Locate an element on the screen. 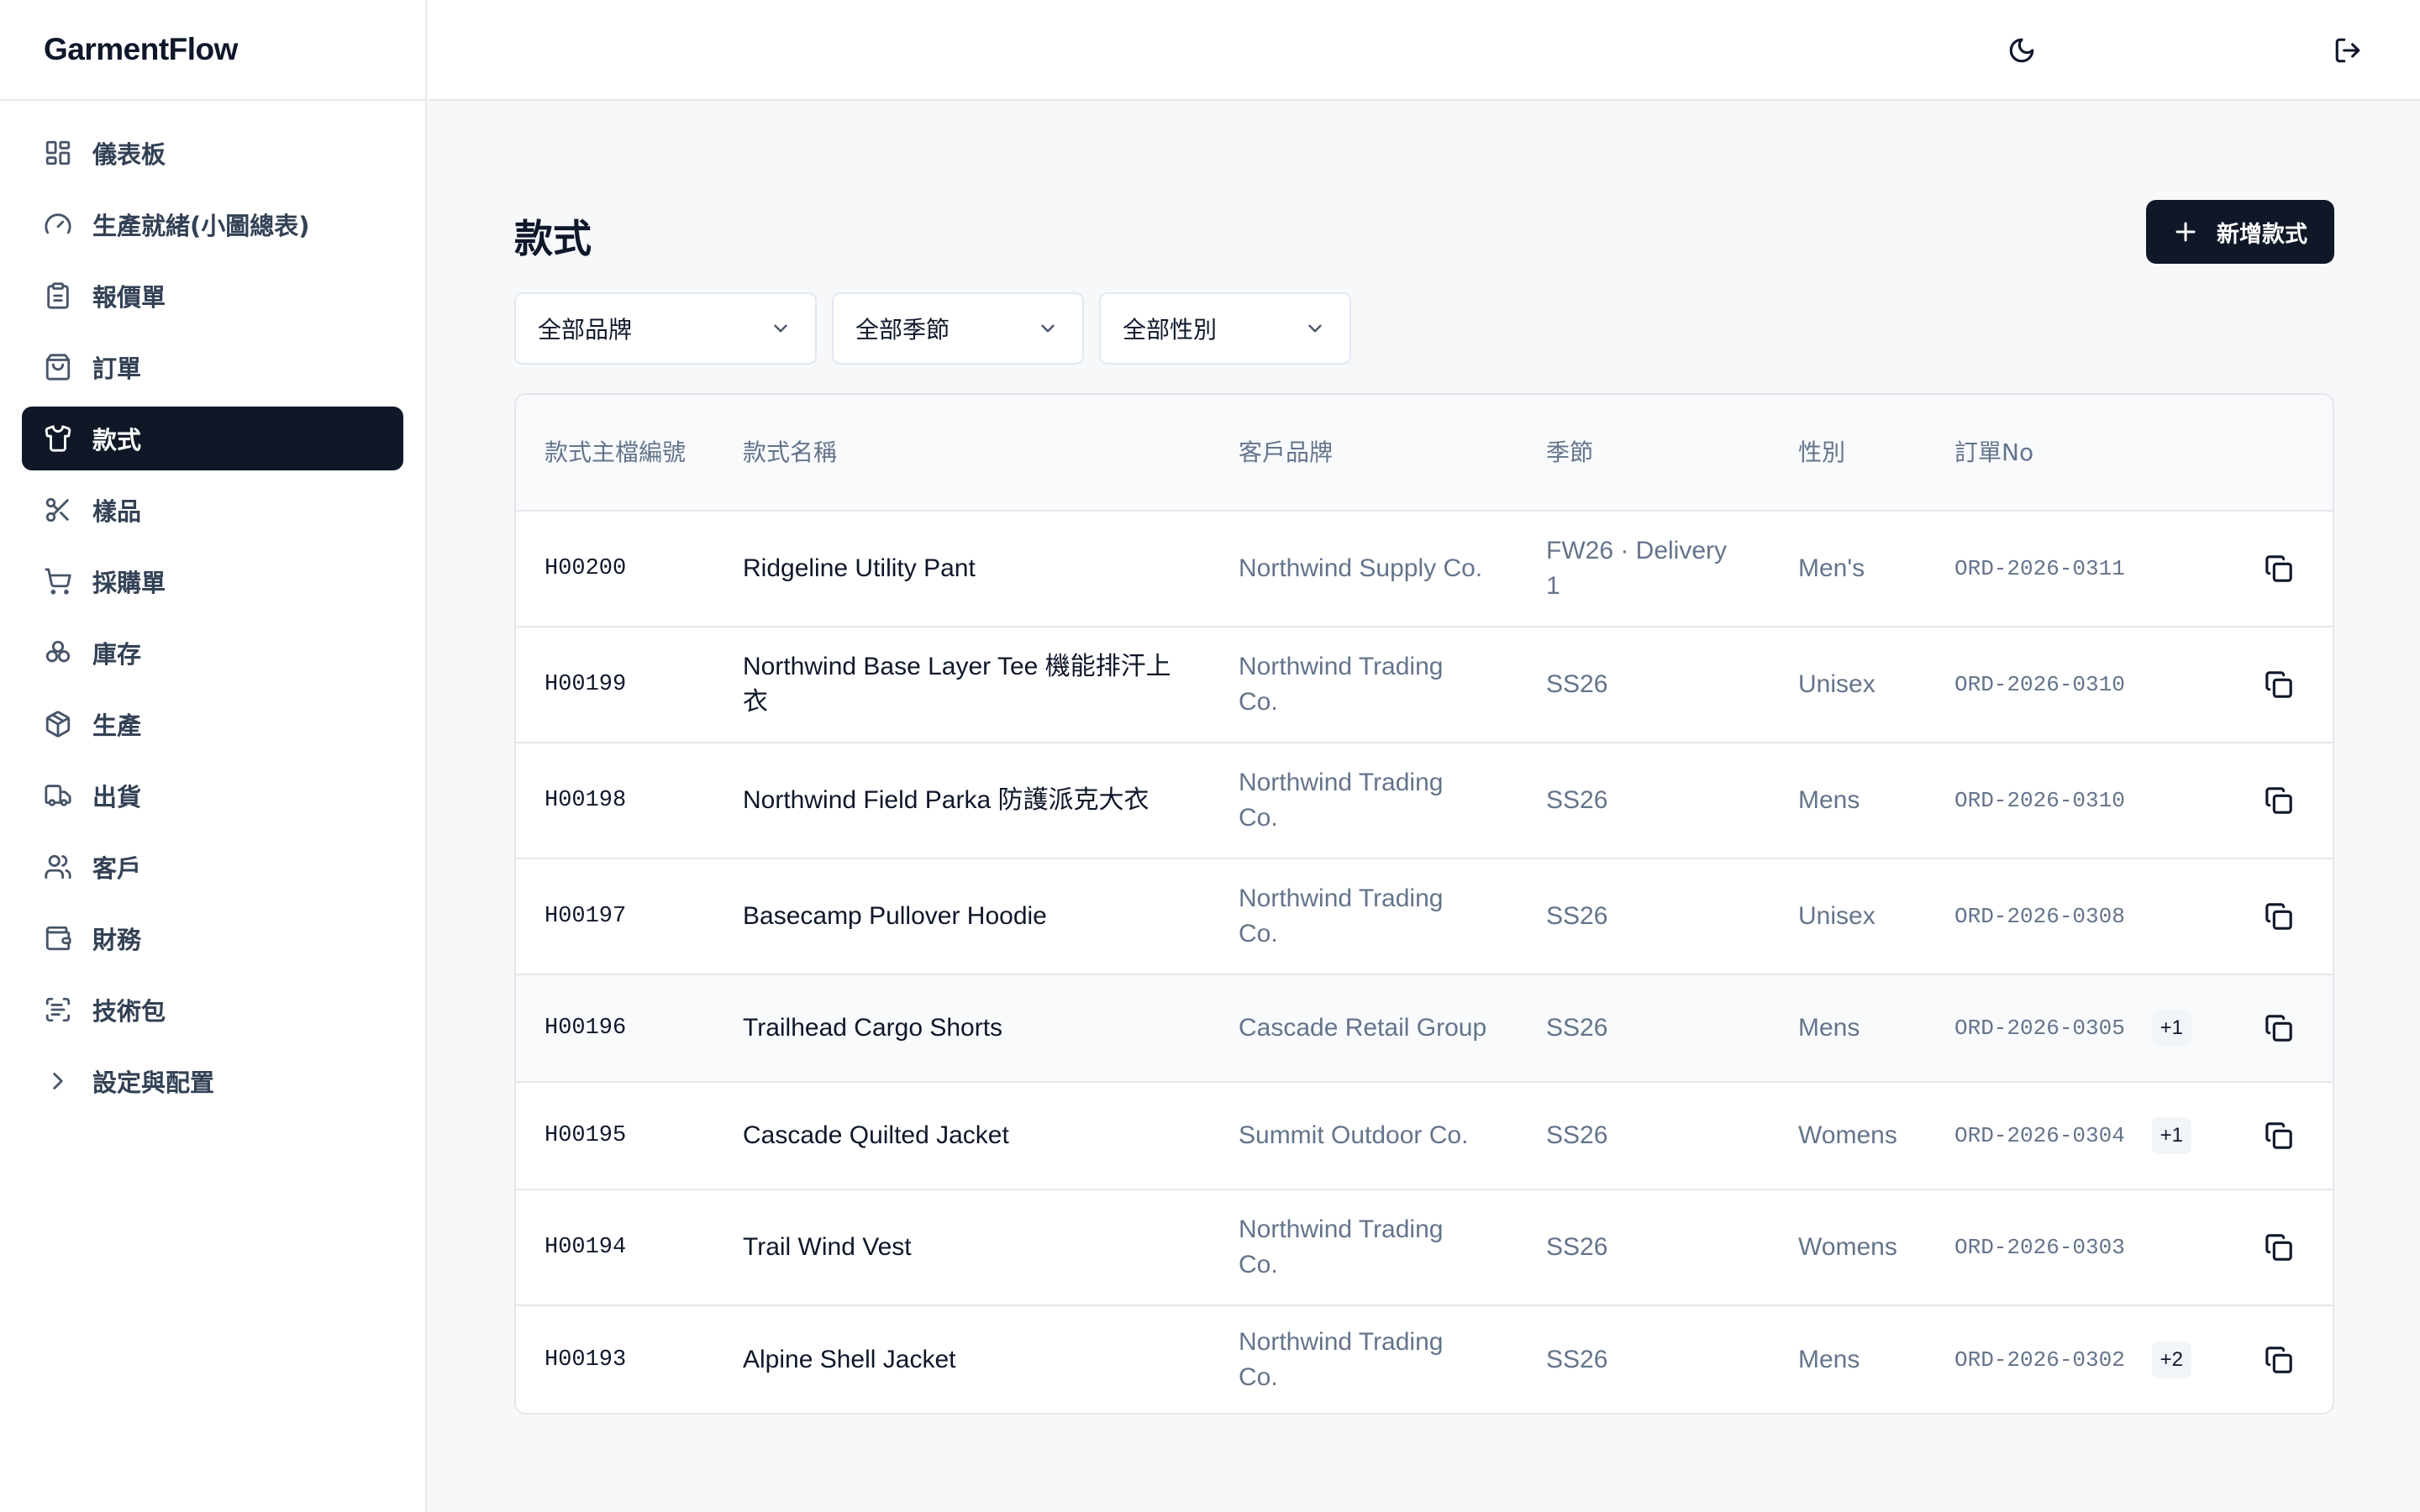 The width and height of the screenshot is (2420, 1512). brand-cell: Summit Outdoor Co. is located at coordinates (1364, 1136).